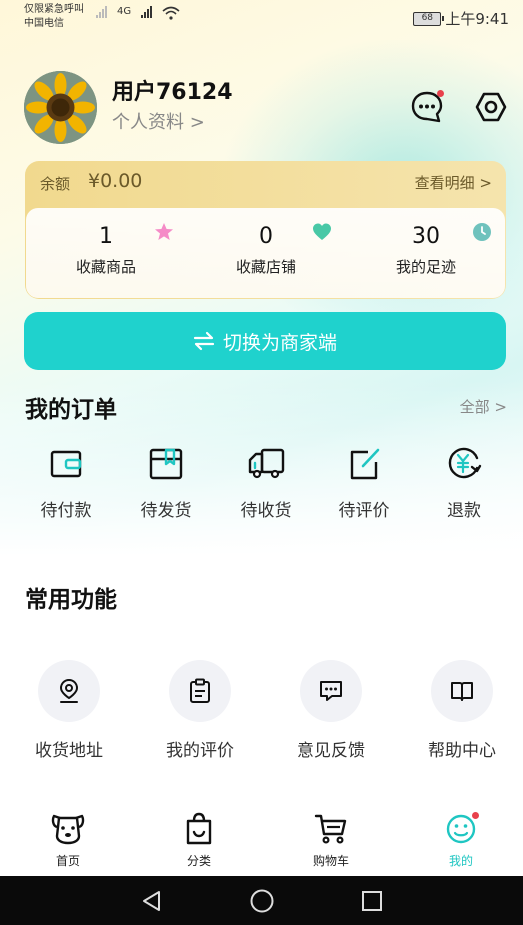  I want to click on function-address: 收货地址, so click(69, 710).